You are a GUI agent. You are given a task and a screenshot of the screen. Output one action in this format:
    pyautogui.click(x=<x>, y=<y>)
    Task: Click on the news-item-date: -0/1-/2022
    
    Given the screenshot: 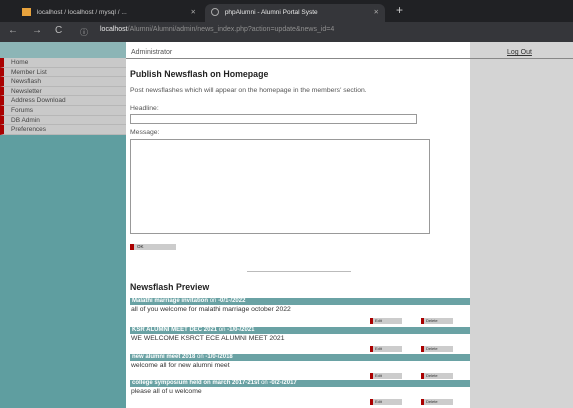 What is the action you would take?
    pyautogui.click(x=232, y=301)
    